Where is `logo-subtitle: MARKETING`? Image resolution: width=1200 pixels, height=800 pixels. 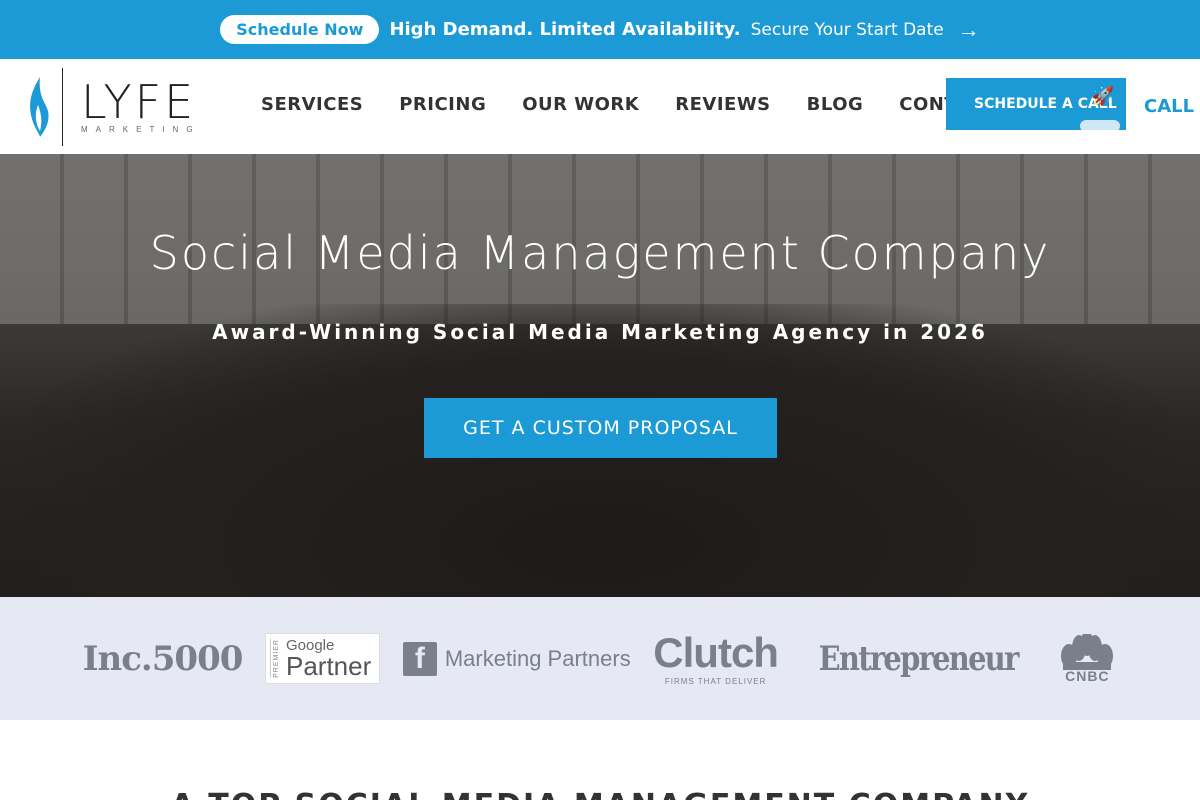 logo-subtitle: MARKETING is located at coordinates (141, 129).